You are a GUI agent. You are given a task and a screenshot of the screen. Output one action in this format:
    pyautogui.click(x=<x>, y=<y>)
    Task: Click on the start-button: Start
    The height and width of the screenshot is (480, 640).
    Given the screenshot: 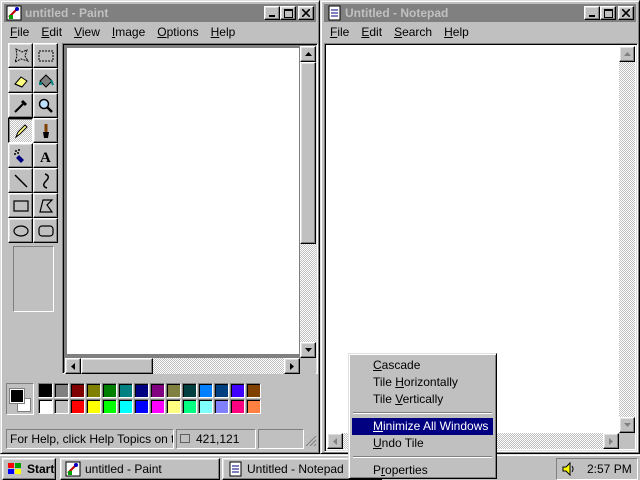 What is the action you would take?
    pyautogui.click(x=29, y=469)
    